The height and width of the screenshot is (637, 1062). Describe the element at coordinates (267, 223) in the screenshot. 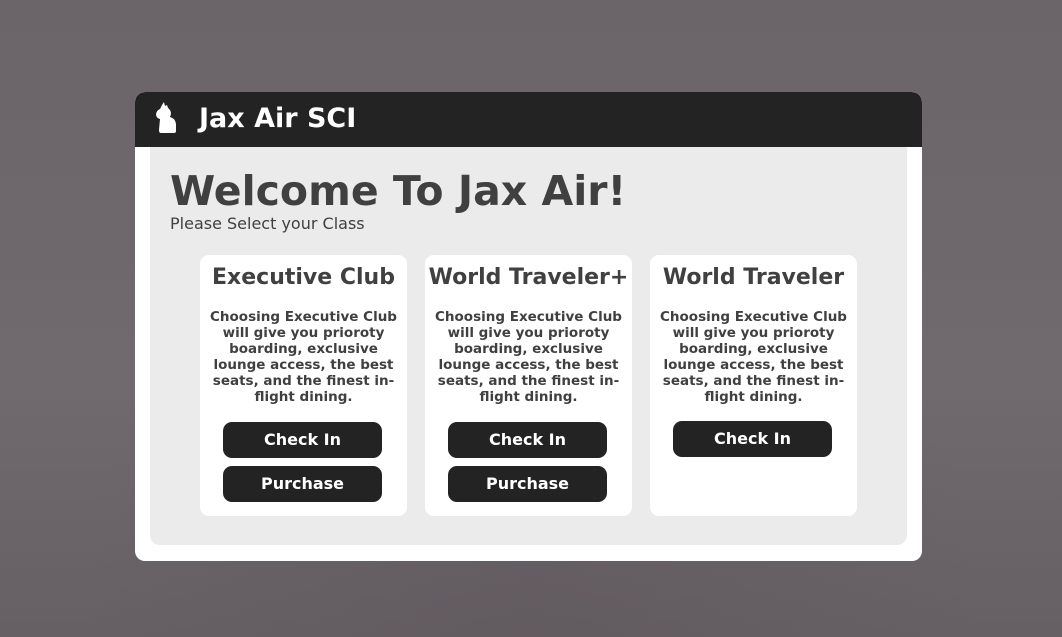

I see `select-class-subtitle: Please Select your Class` at that location.